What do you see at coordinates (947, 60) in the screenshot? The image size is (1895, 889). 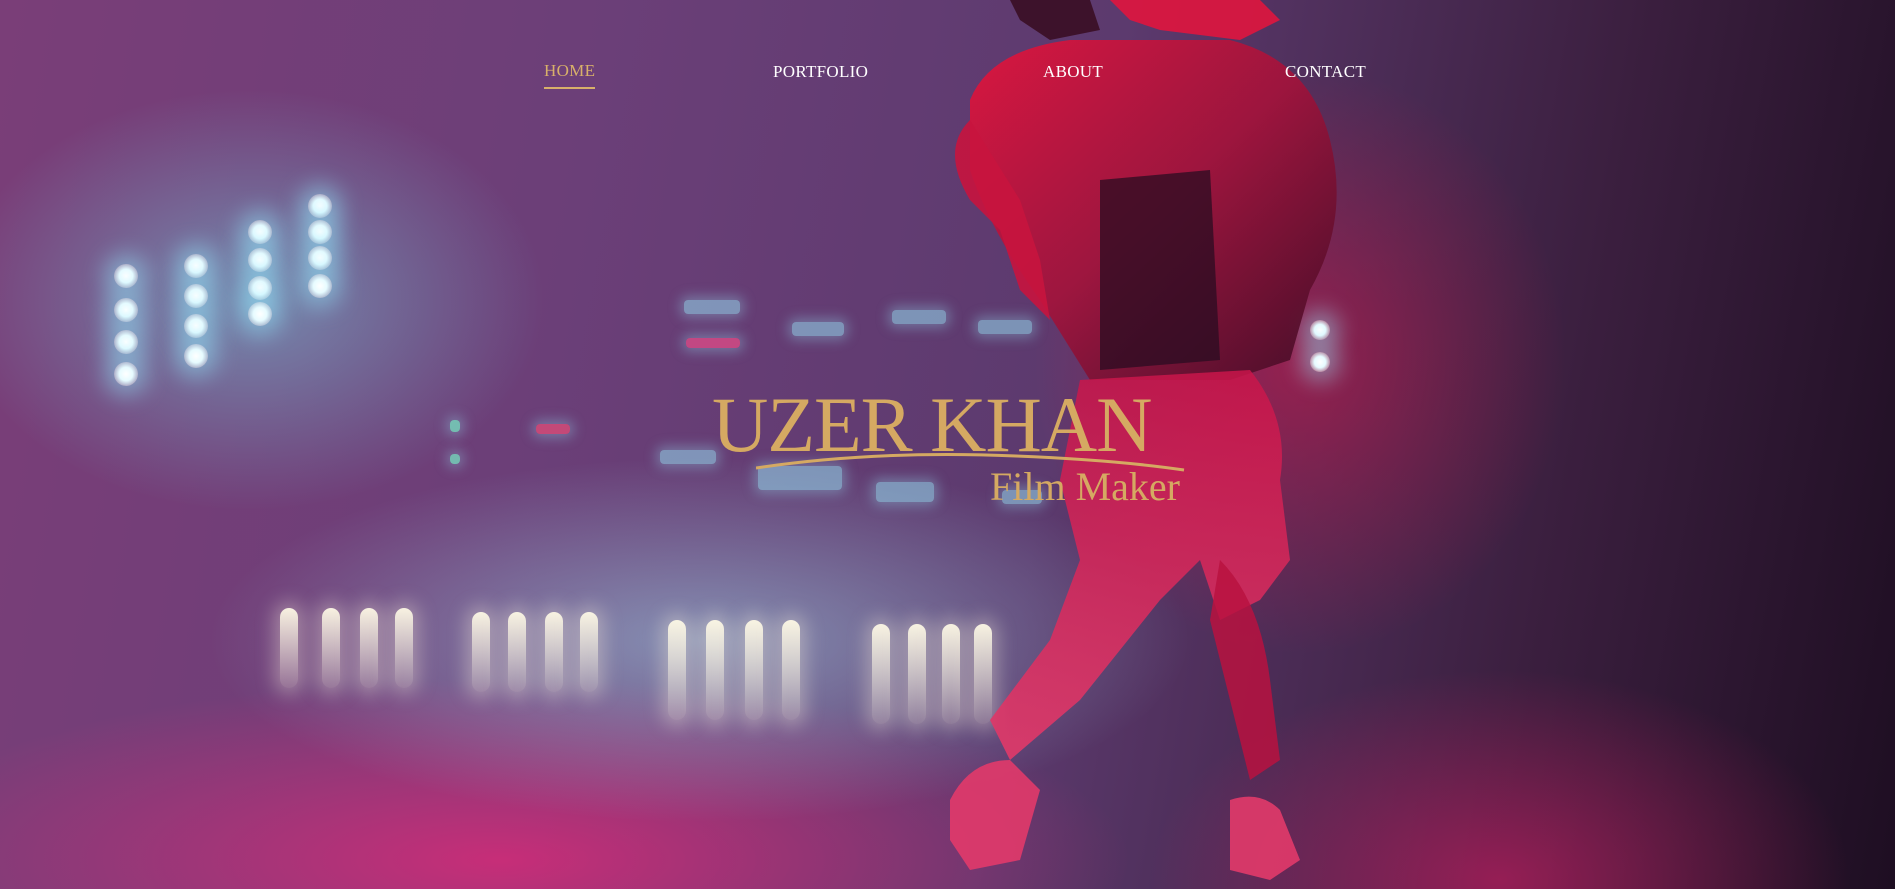 I see `main-navigation: HOME PORTFOLIO ABOUT CONTACT` at bounding box center [947, 60].